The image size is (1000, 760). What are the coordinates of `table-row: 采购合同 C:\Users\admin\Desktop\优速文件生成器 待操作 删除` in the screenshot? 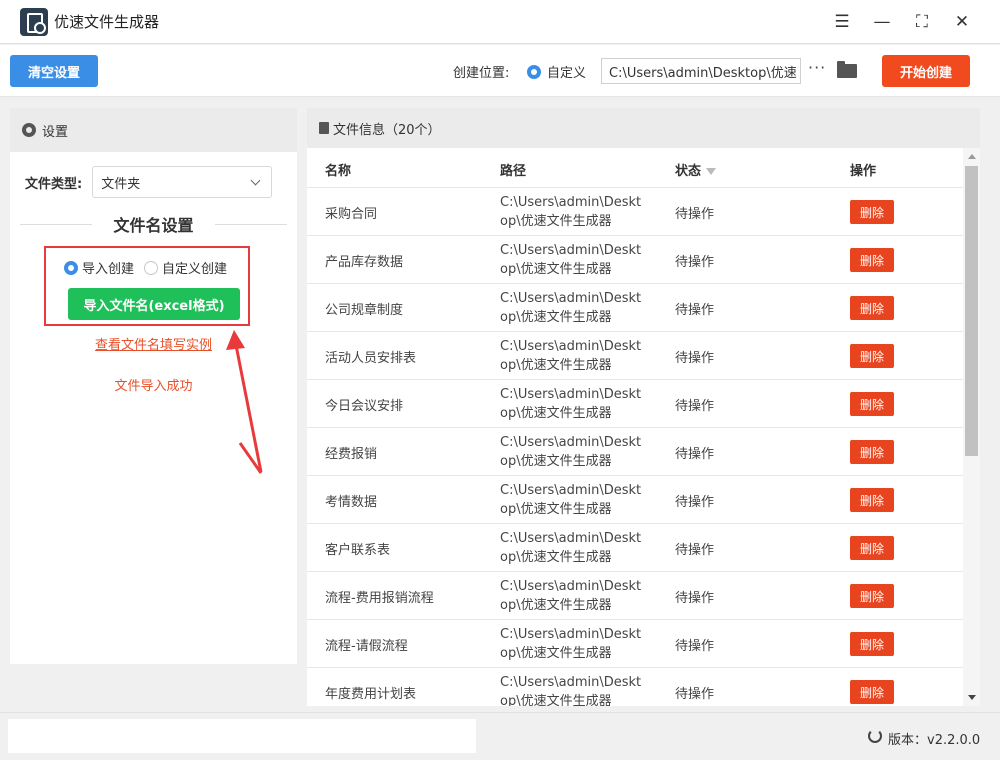 It's located at (635, 212).